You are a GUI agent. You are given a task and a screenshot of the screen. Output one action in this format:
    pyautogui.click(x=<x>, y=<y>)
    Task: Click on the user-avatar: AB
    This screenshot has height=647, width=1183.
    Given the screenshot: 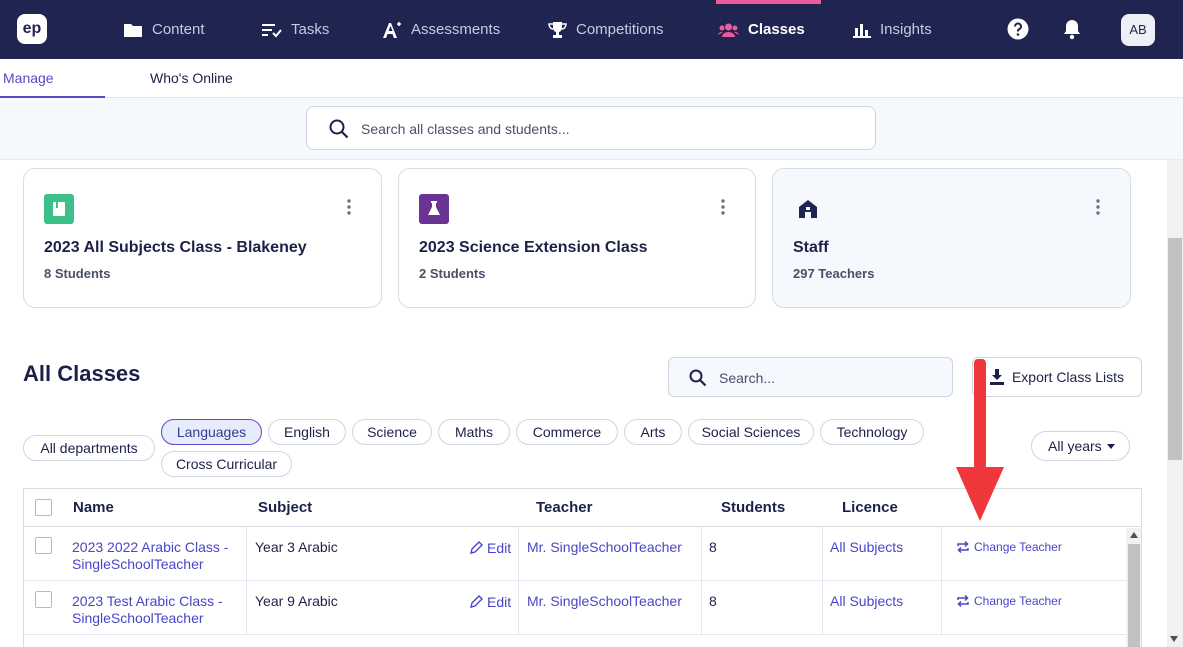 What is the action you would take?
    pyautogui.click(x=1138, y=30)
    